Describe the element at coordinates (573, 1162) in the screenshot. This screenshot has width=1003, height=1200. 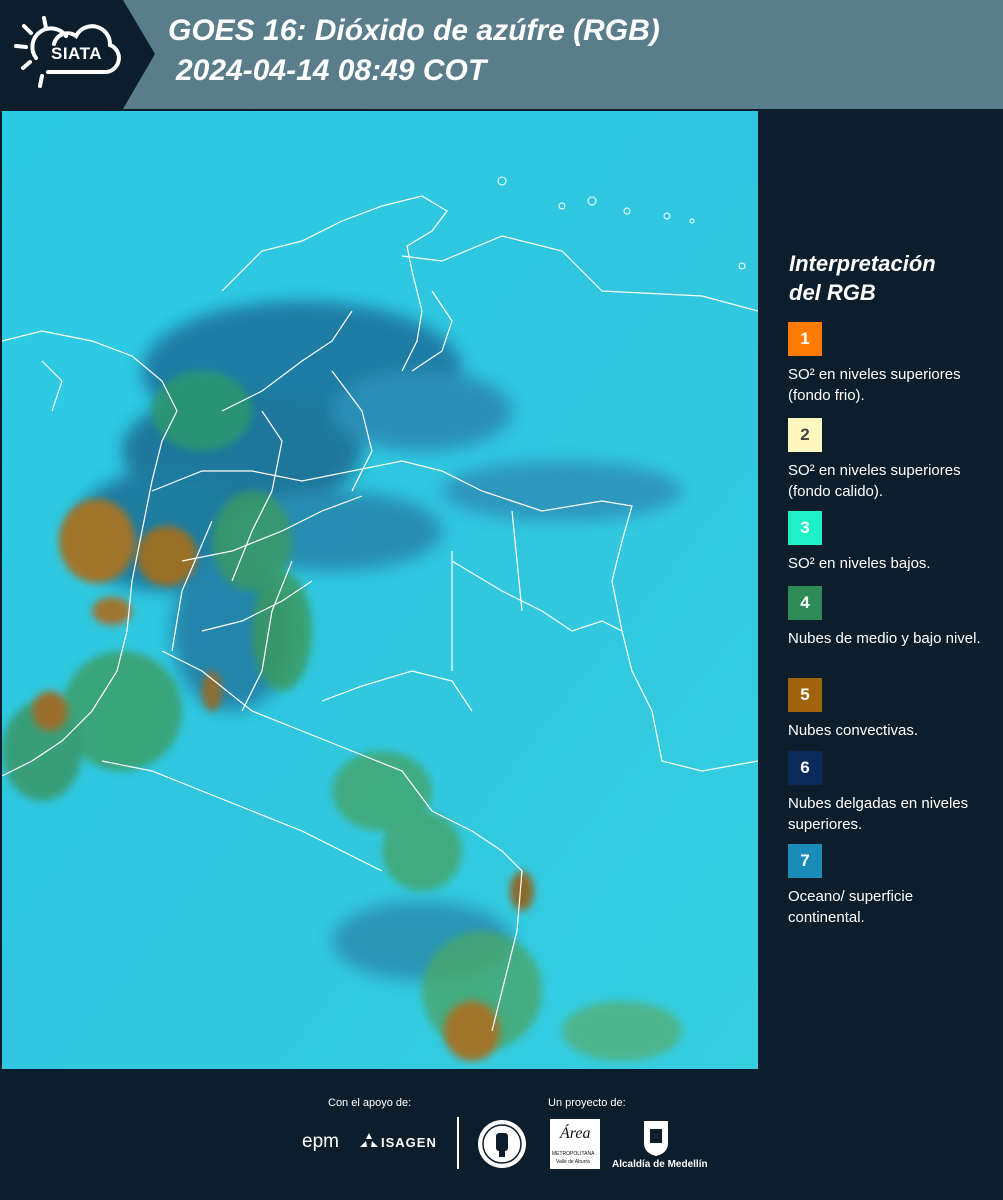
I see `area-logo-sub2: Valle de Aburrá` at that location.